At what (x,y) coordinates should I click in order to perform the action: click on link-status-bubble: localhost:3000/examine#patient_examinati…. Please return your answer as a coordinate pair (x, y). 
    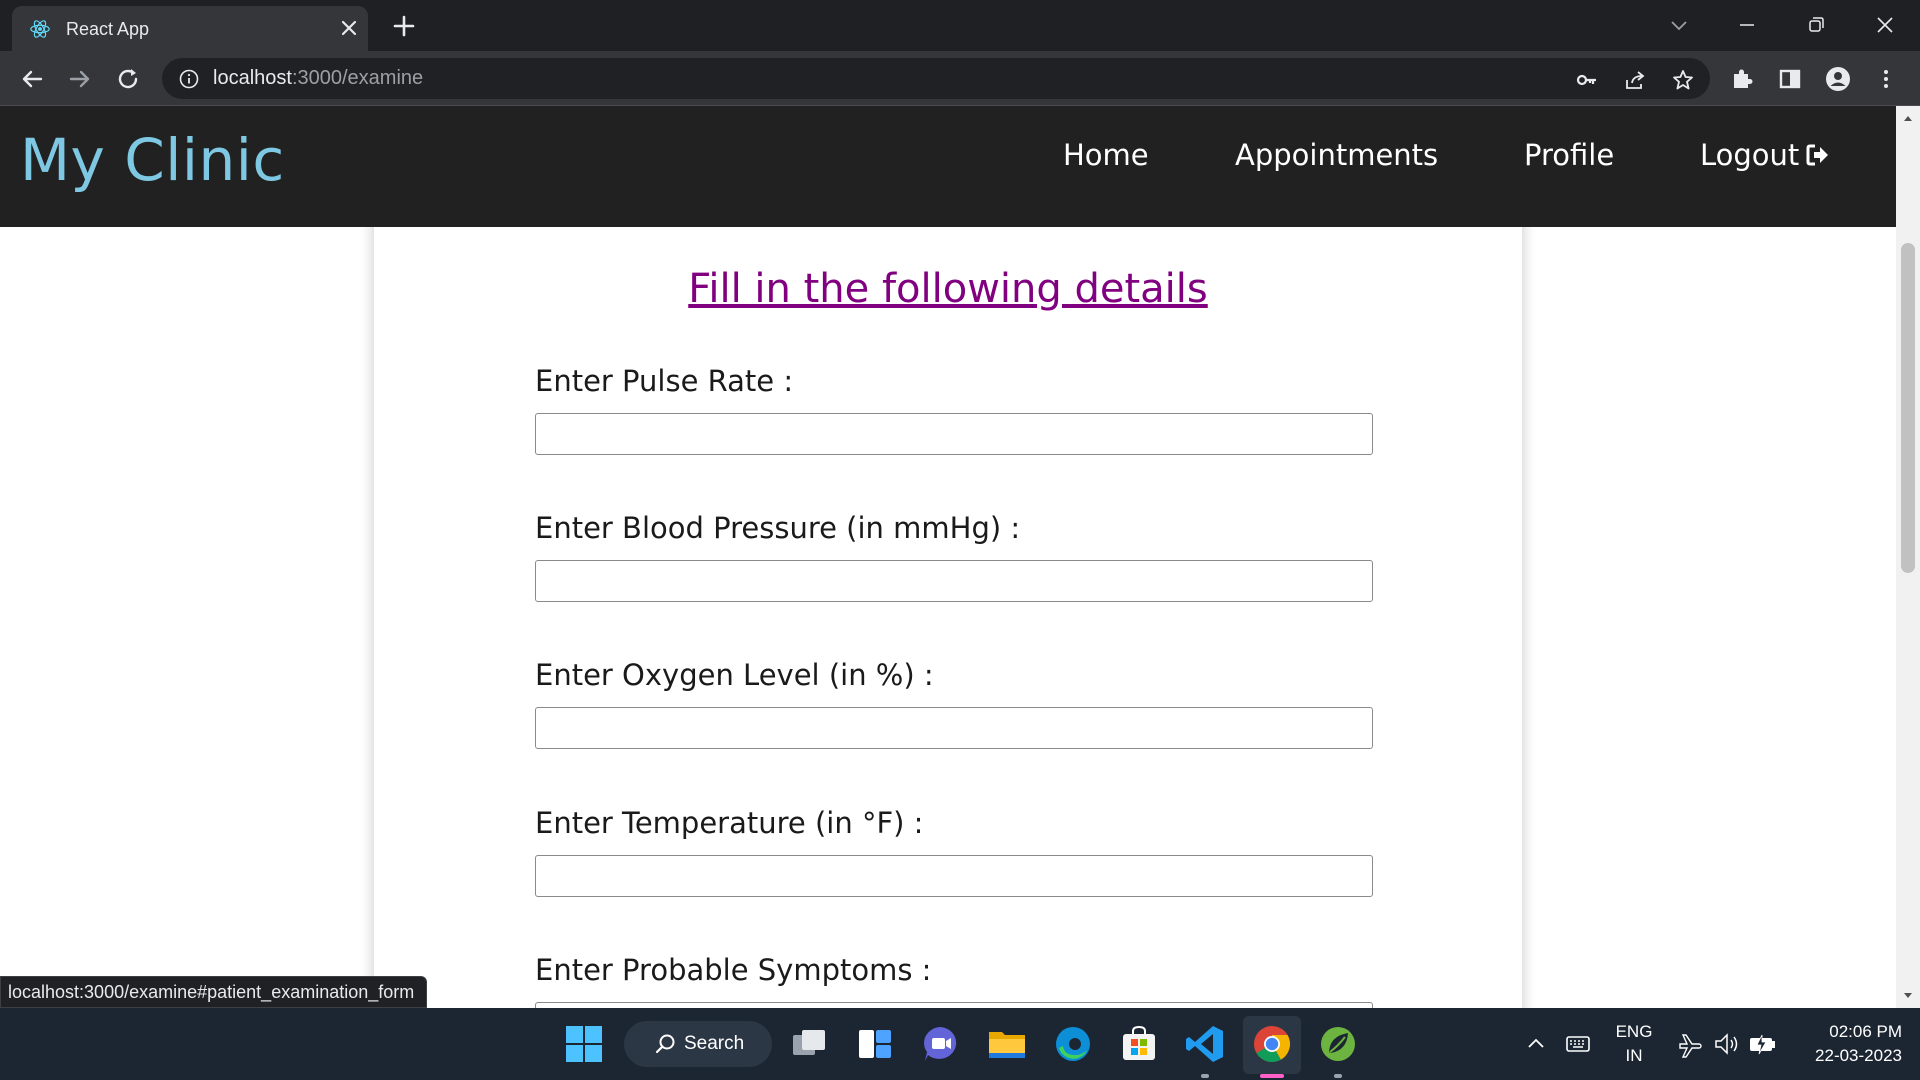
    Looking at the image, I should click on (214, 992).